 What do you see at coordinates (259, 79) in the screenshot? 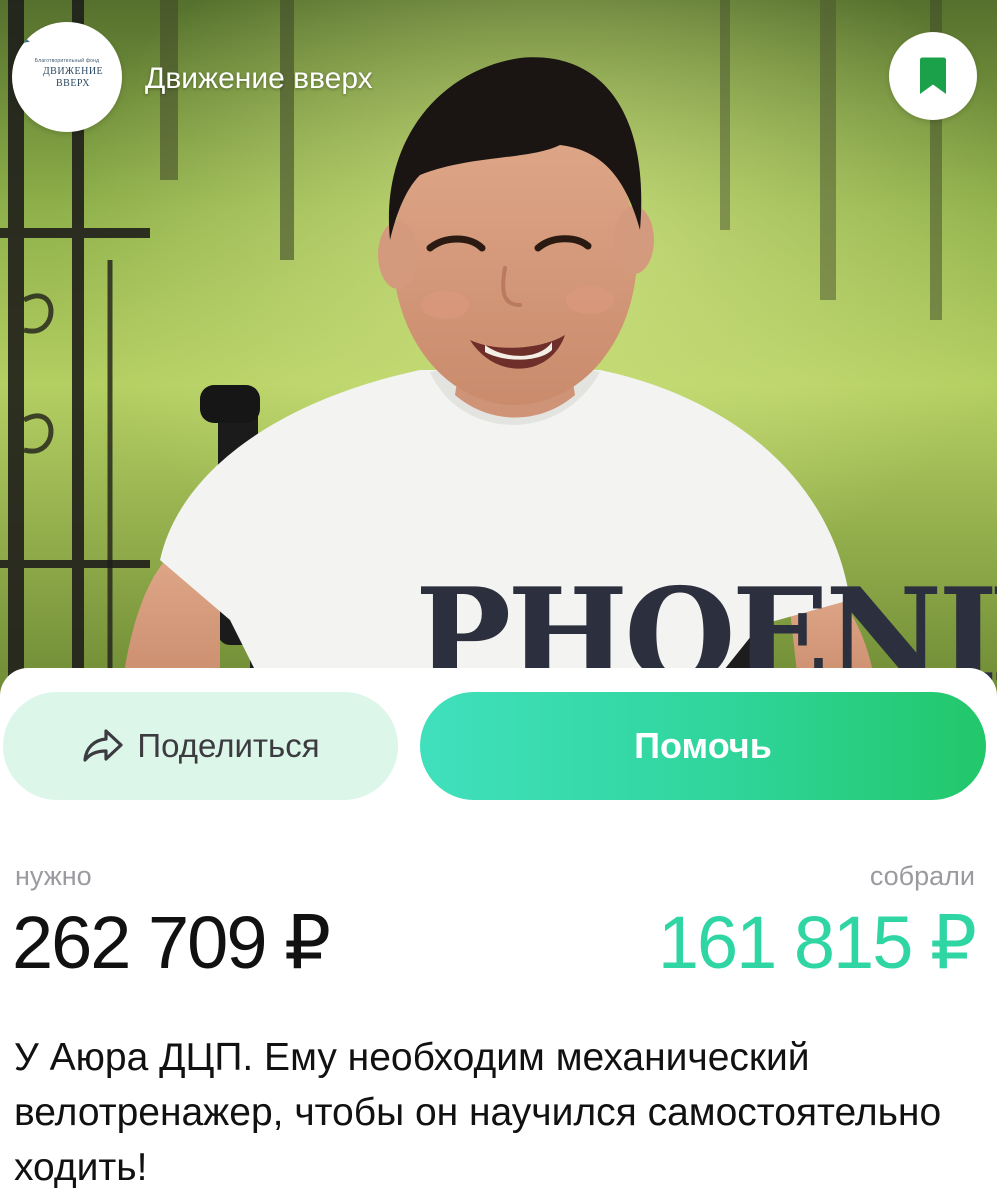
I see `org-name: Движение вверх` at bounding box center [259, 79].